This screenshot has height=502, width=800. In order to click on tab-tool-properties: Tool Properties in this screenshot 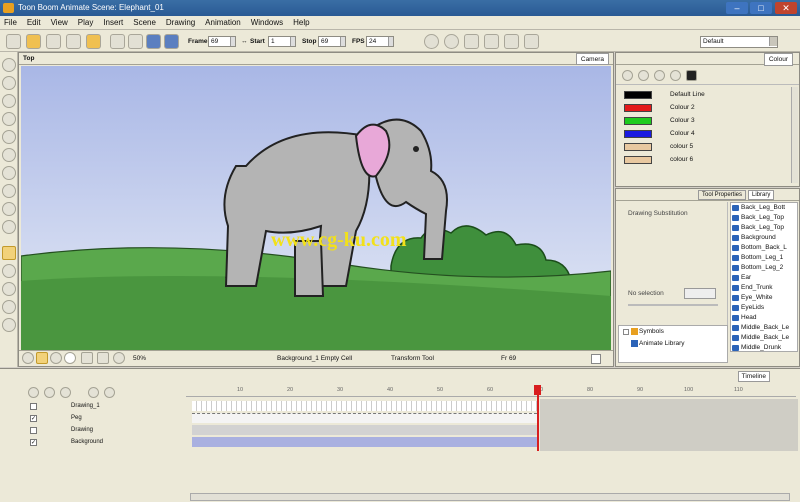, I will do `click(722, 195)`.